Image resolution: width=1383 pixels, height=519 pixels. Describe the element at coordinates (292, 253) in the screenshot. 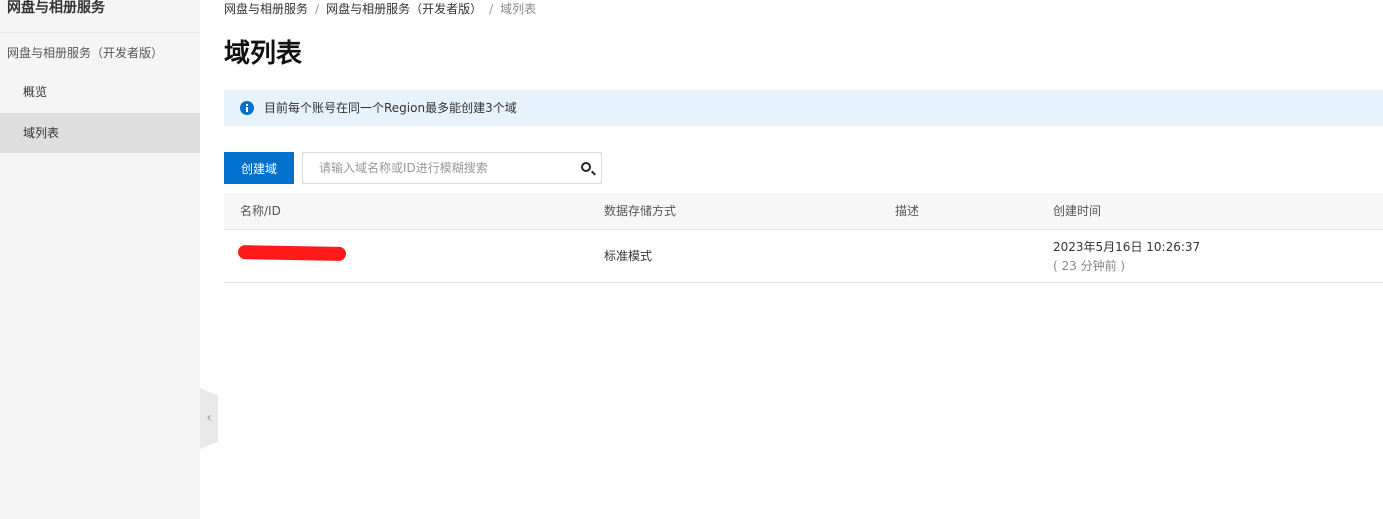

I see `redacted-domain-name` at that location.